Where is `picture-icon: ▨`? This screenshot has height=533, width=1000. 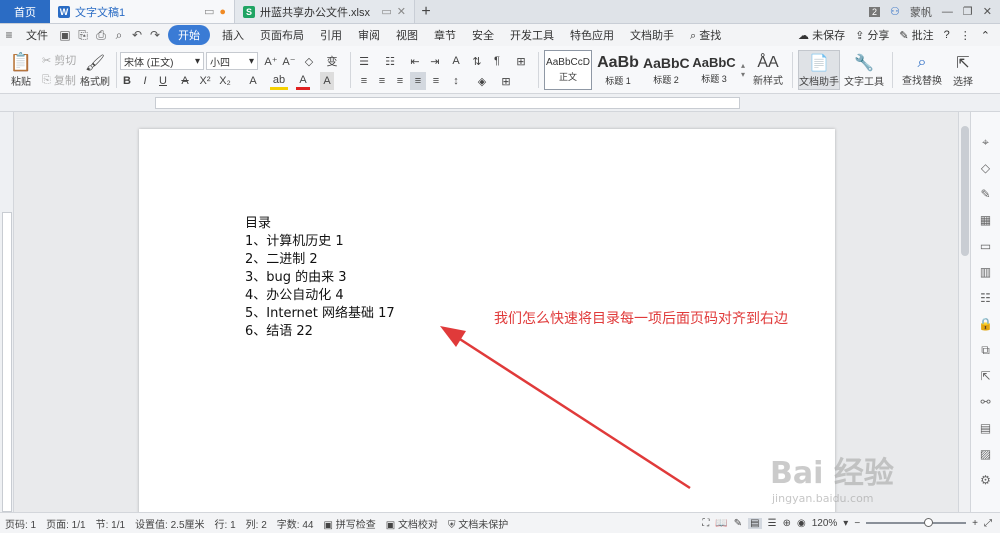 picture-icon: ▨ is located at coordinates (986, 454).